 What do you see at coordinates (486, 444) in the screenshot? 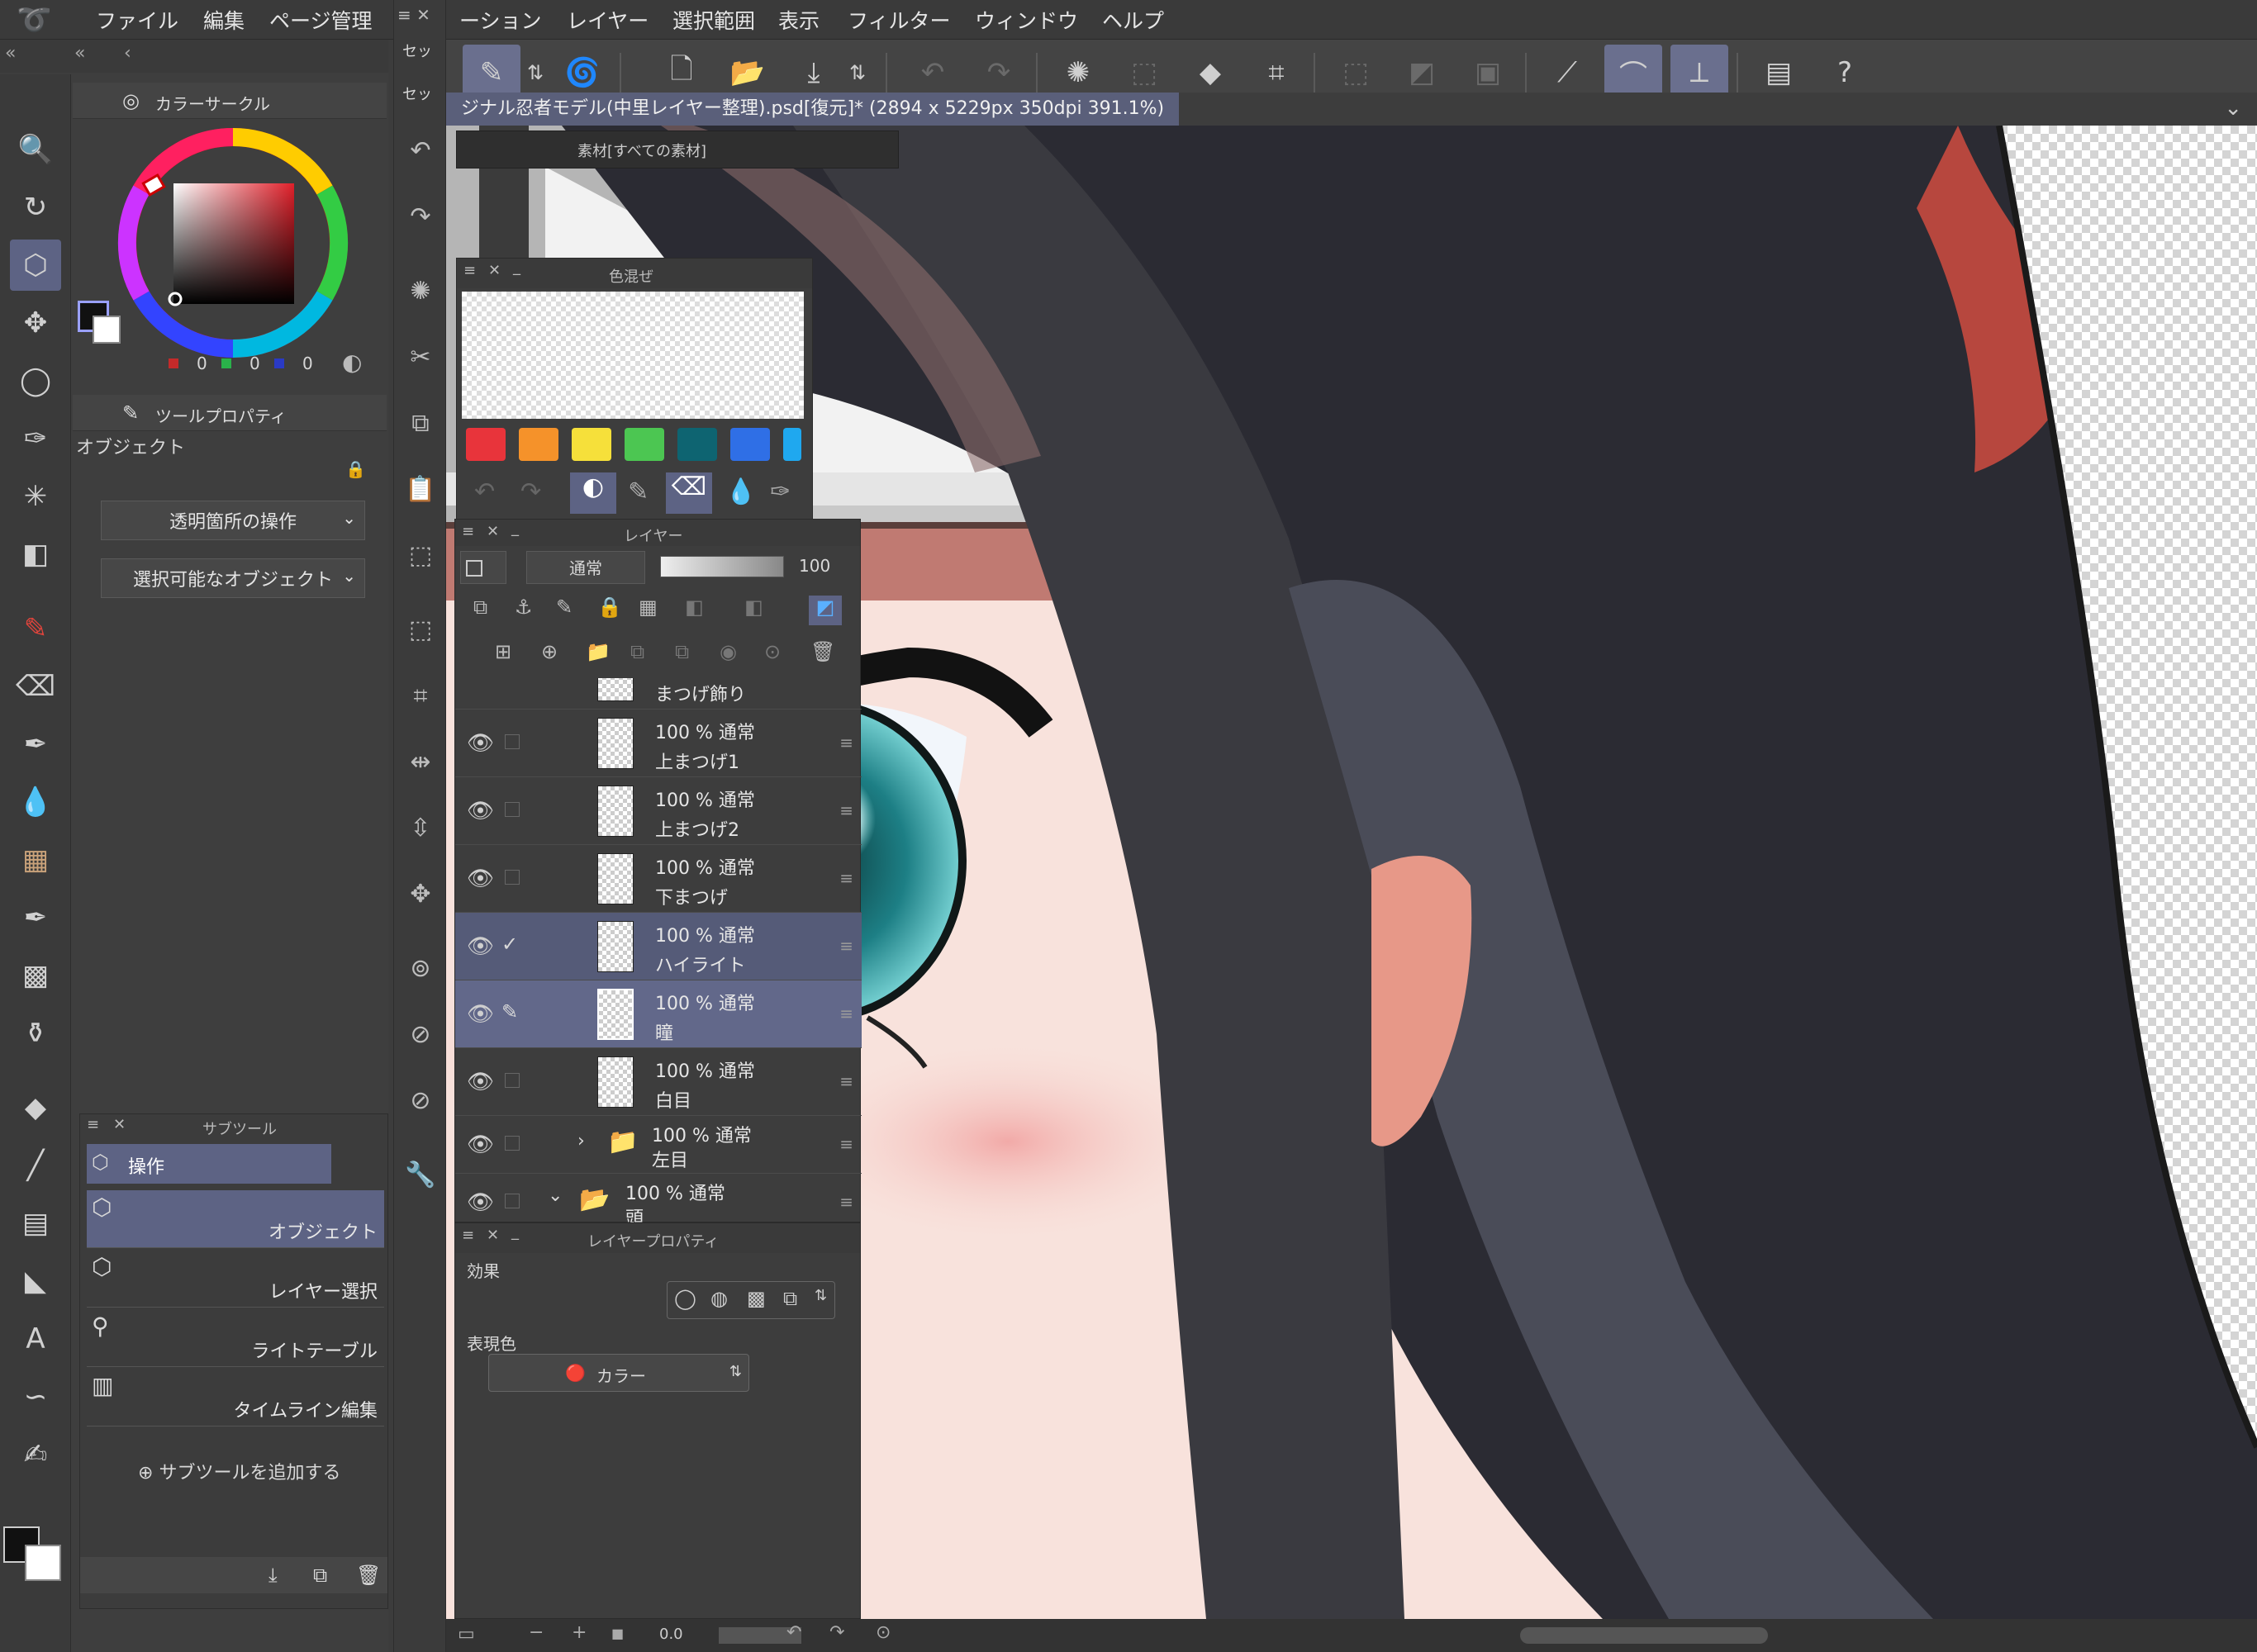
I see `swatch-red` at bounding box center [486, 444].